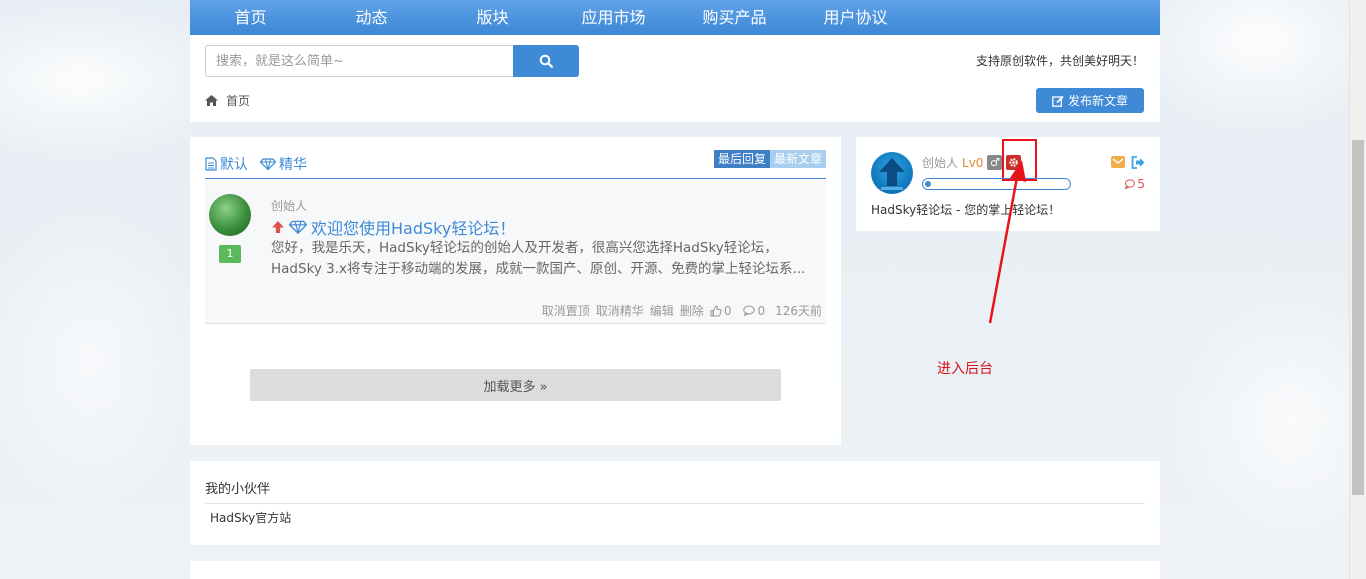 This screenshot has width=1366, height=579. Describe the element at coordinates (1358, 317) in the screenshot. I see `scrollbar-thumb` at that location.